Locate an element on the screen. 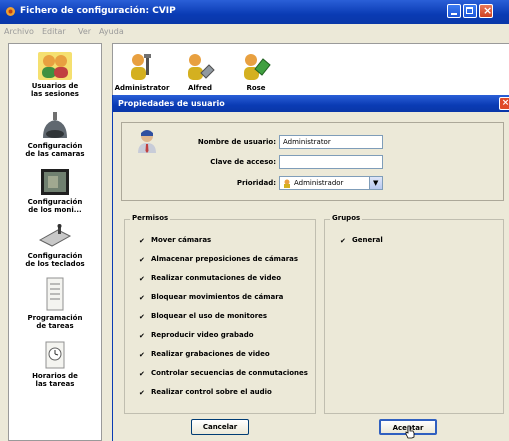 The image size is (509, 441). sidebar-item-label: de las camaras is located at coordinates (55, 154).